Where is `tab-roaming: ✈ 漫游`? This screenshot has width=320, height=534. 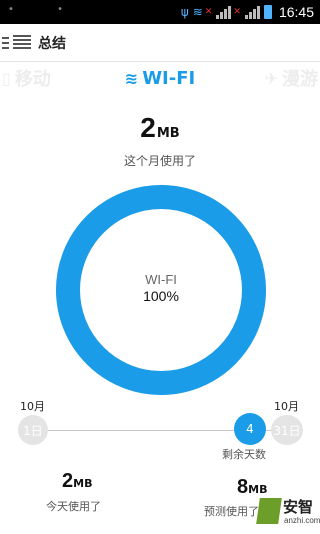
tab-roaming: ✈ 漫游 is located at coordinates (291, 78).